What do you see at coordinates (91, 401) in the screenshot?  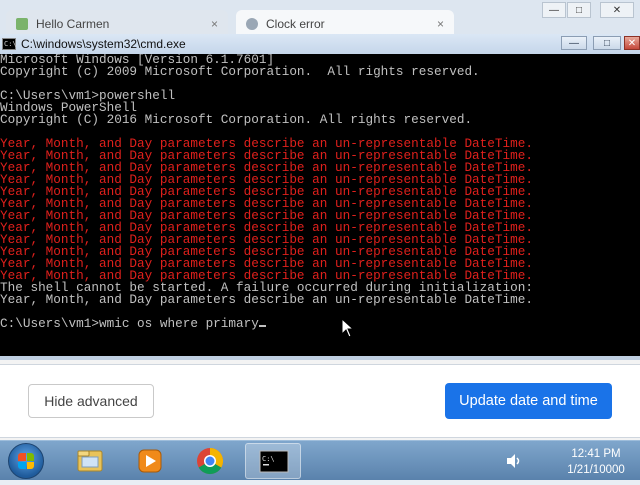 I see `hide-advanced-button: Hide advanced` at bounding box center [91, 401].